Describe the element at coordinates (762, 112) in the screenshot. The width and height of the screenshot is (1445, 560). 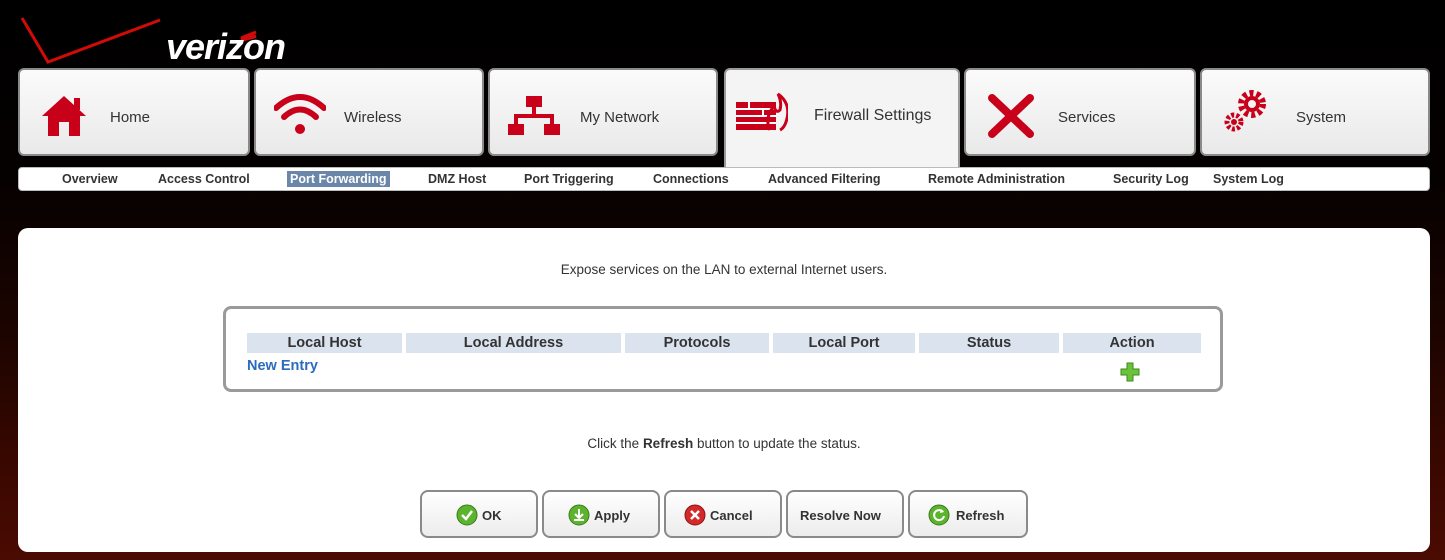
I see `firewall-icon` at that location.